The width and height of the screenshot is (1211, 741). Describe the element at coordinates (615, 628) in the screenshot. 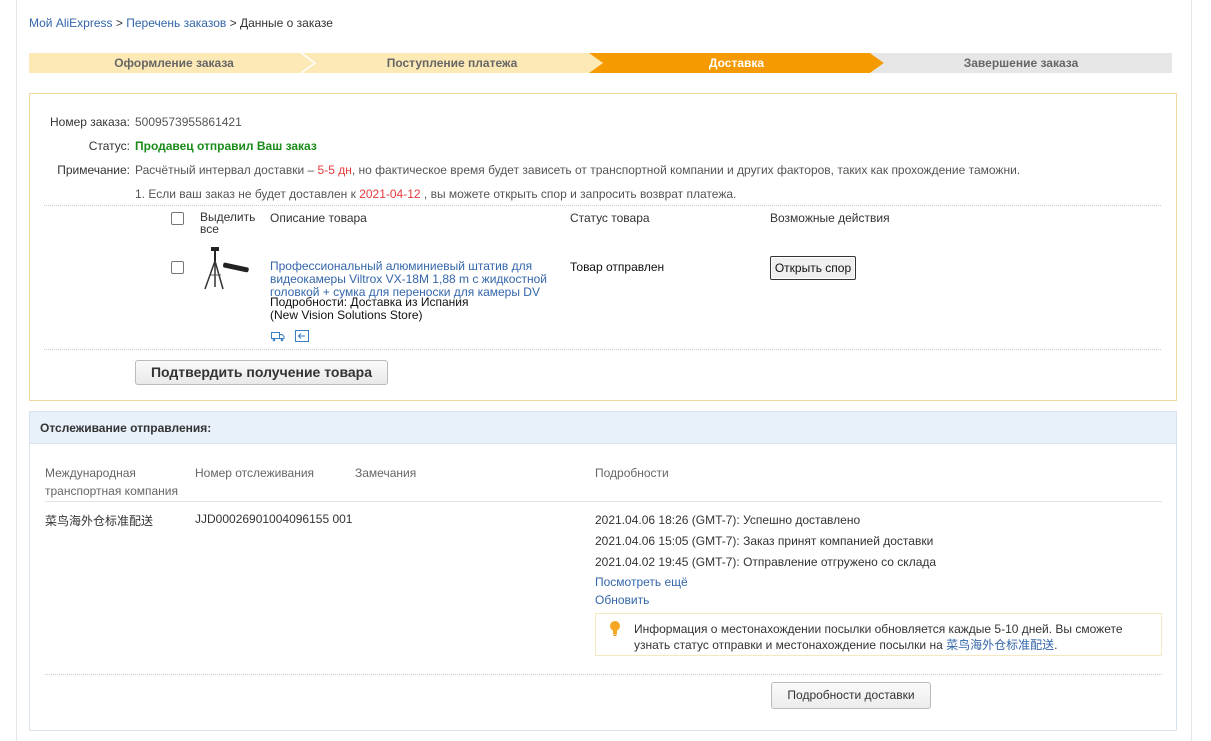

I see `lightbulb-icon` at that location.